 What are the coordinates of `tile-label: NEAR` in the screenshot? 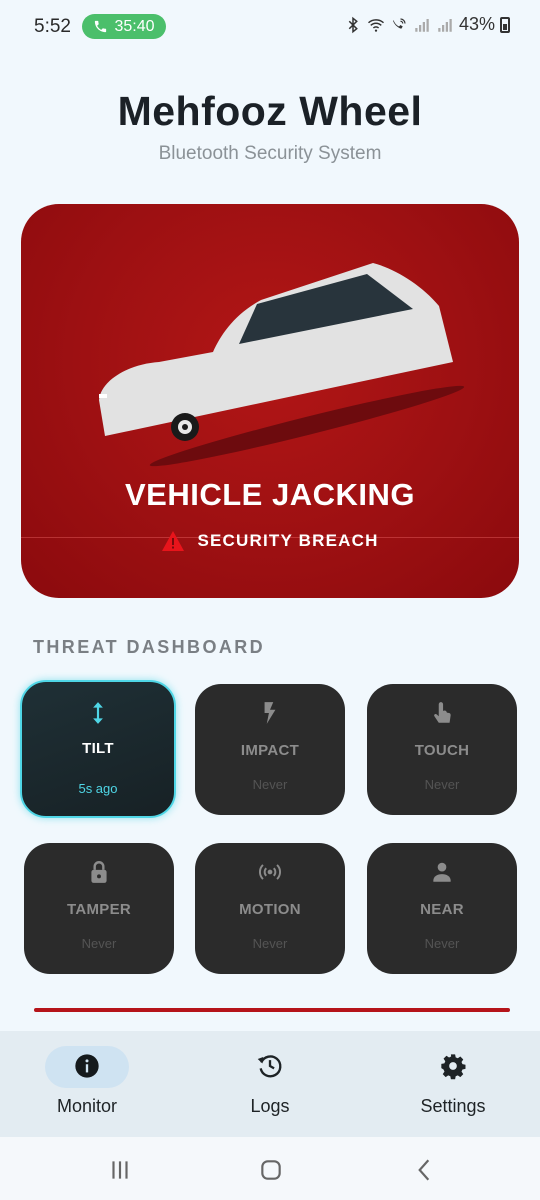 It's located at (442, 909).